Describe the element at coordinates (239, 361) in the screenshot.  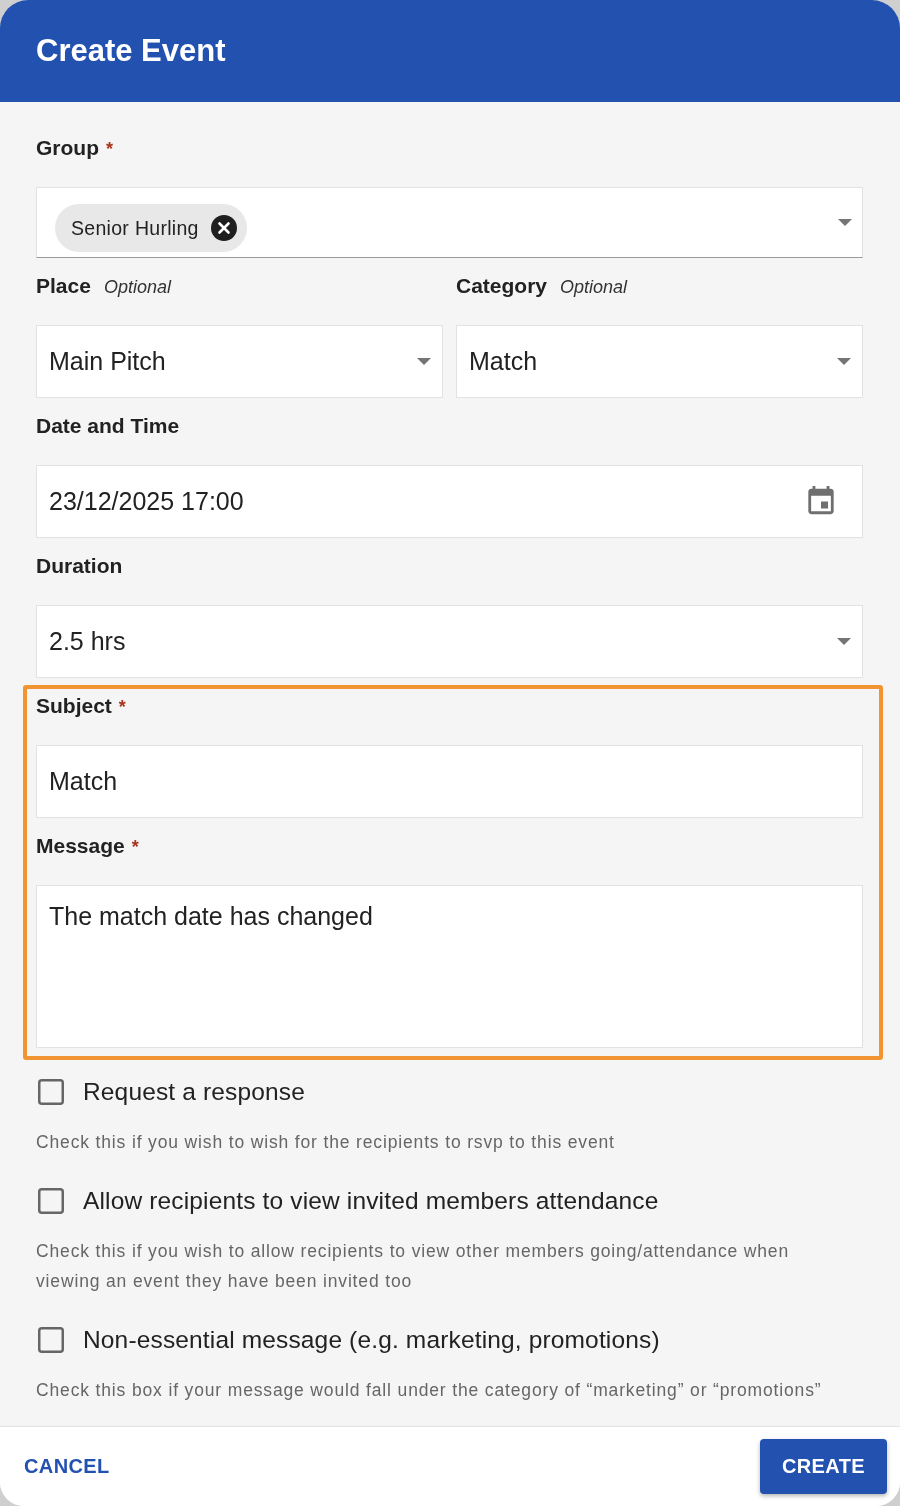
I see `dropdown-field: Main Pitch` at that location.